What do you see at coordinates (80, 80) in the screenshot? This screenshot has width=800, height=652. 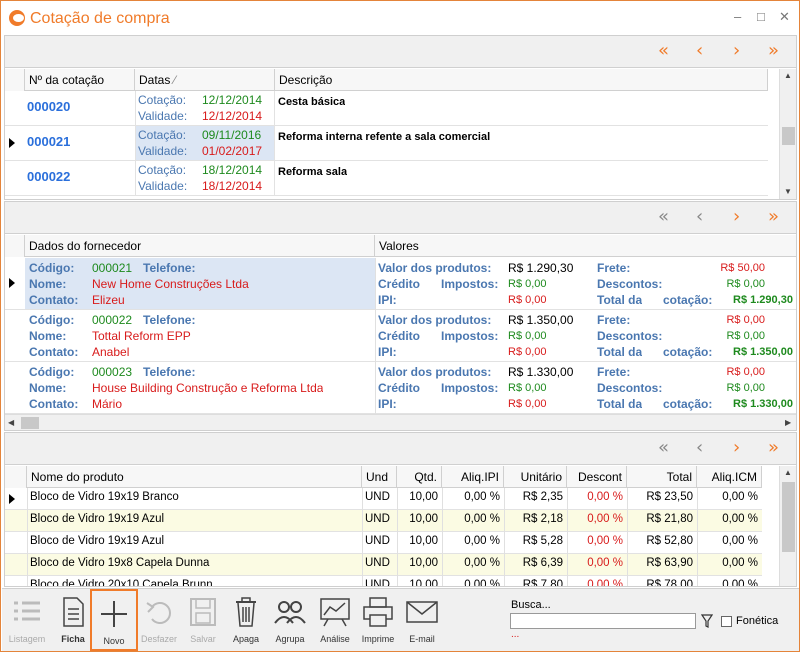 I see `col-header-quote-number: Nº da cotação` at bounding box center [80, 80].